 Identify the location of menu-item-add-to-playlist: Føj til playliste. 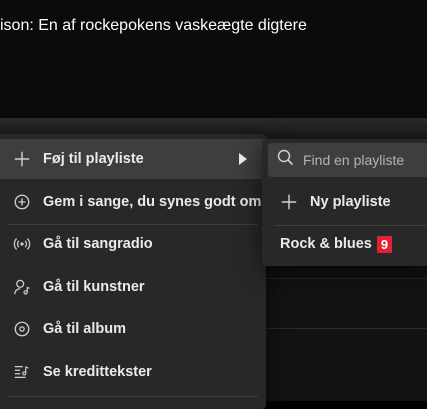
(133, 159).